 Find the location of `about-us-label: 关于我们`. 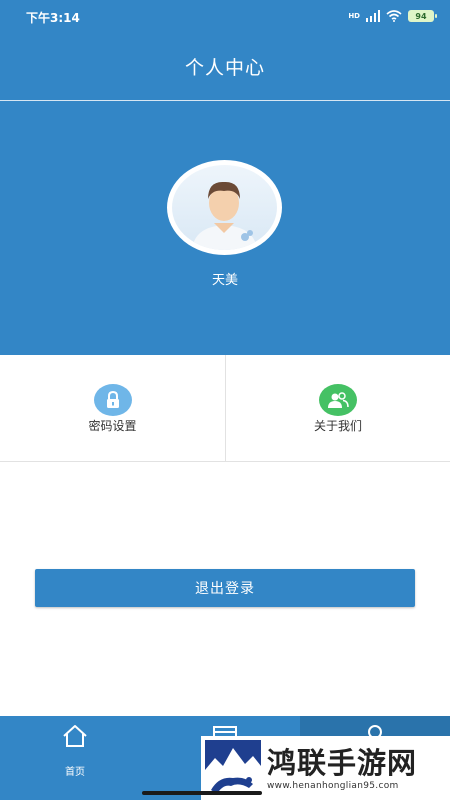

about-us-label: 关于我们 is located at coordinates (337, 426).